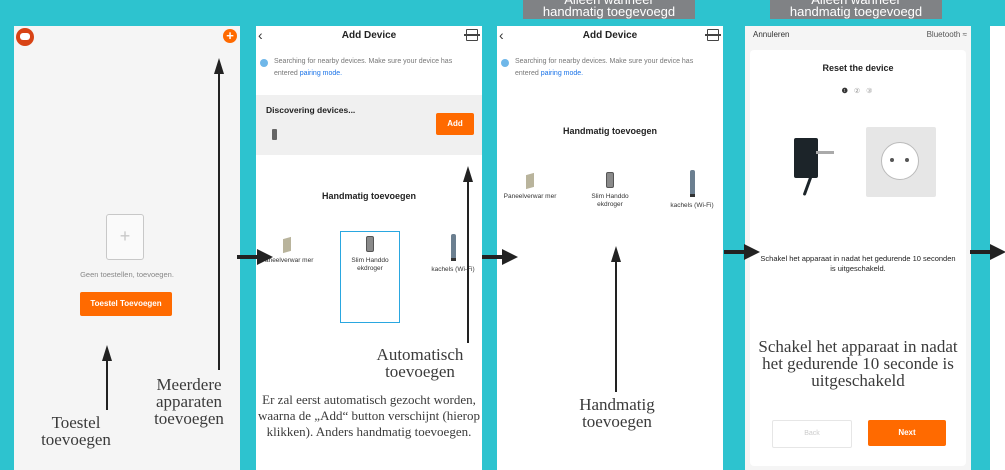 The image size is (1005, 470). I want to click on back-button: Back, so click(812, 434).